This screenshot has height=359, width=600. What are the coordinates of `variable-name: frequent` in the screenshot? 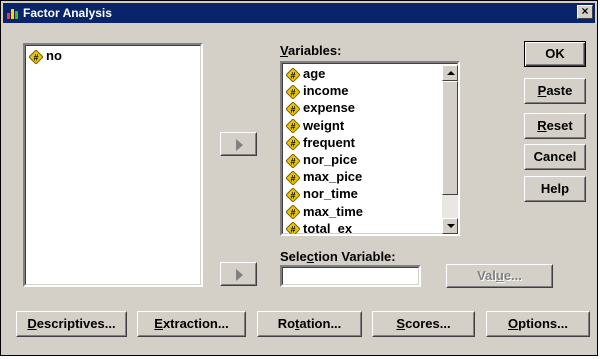 It's located at (329, 142).